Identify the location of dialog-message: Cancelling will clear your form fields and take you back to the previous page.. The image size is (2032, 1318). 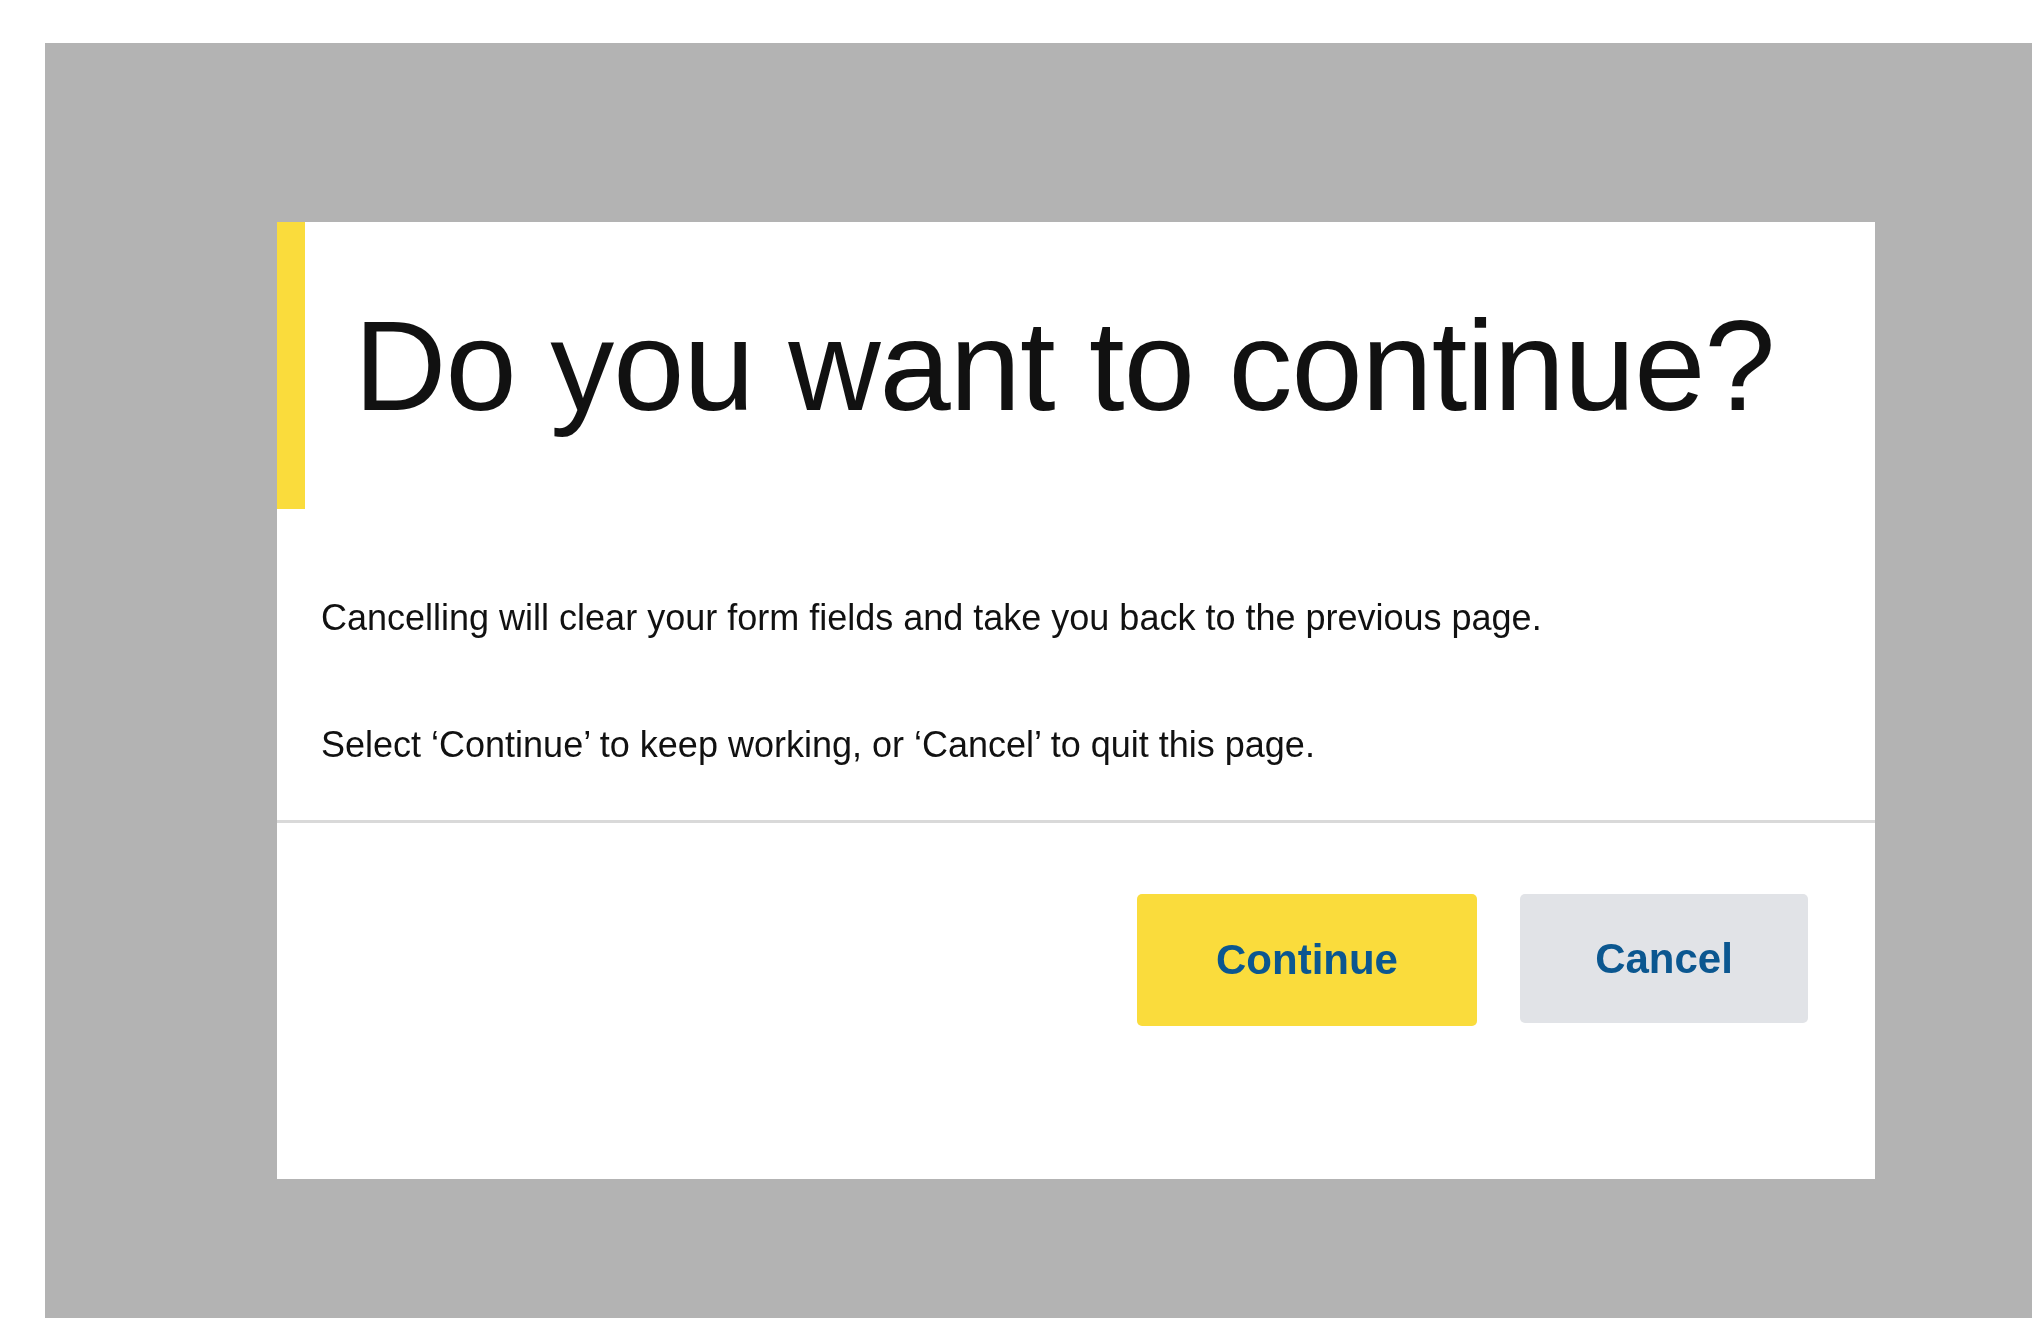
(932, 618).